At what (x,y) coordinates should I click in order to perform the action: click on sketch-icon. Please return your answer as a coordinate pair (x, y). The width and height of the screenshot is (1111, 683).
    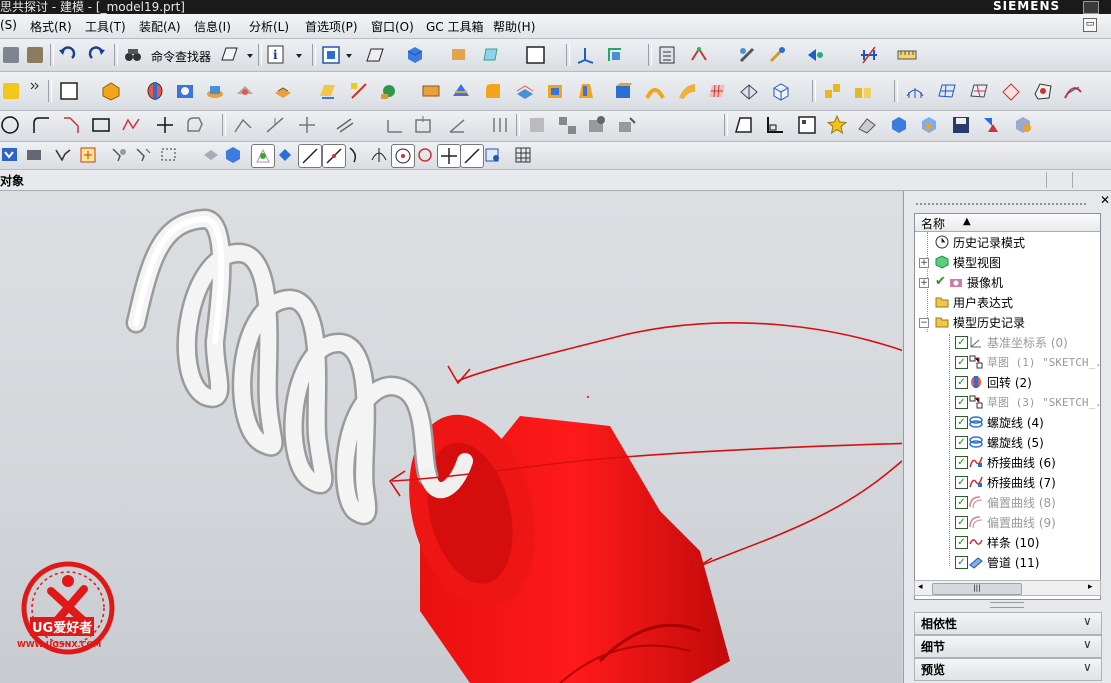
    Looking at the image, I should click on (69, 91).